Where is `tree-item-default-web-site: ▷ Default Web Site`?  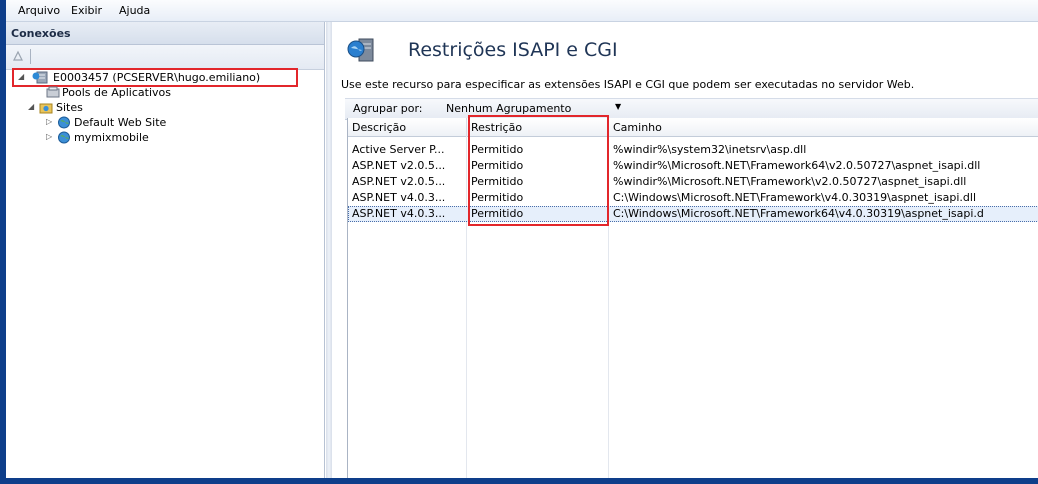
tree-item-default-web-site: ▷ Default Web Site is located at coordinates (171, 123).